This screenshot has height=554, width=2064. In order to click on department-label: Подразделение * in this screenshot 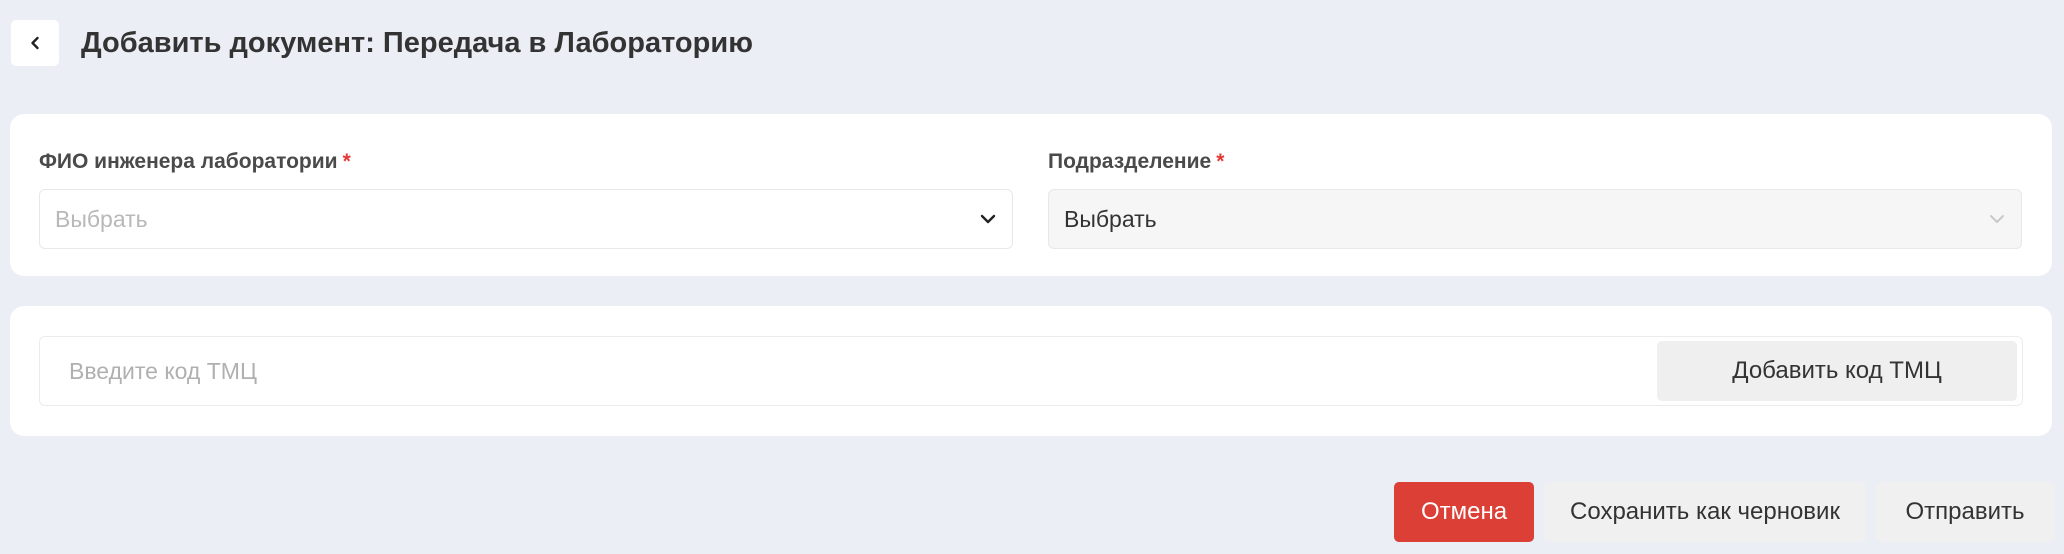, I will do `click(1535, 163)`.